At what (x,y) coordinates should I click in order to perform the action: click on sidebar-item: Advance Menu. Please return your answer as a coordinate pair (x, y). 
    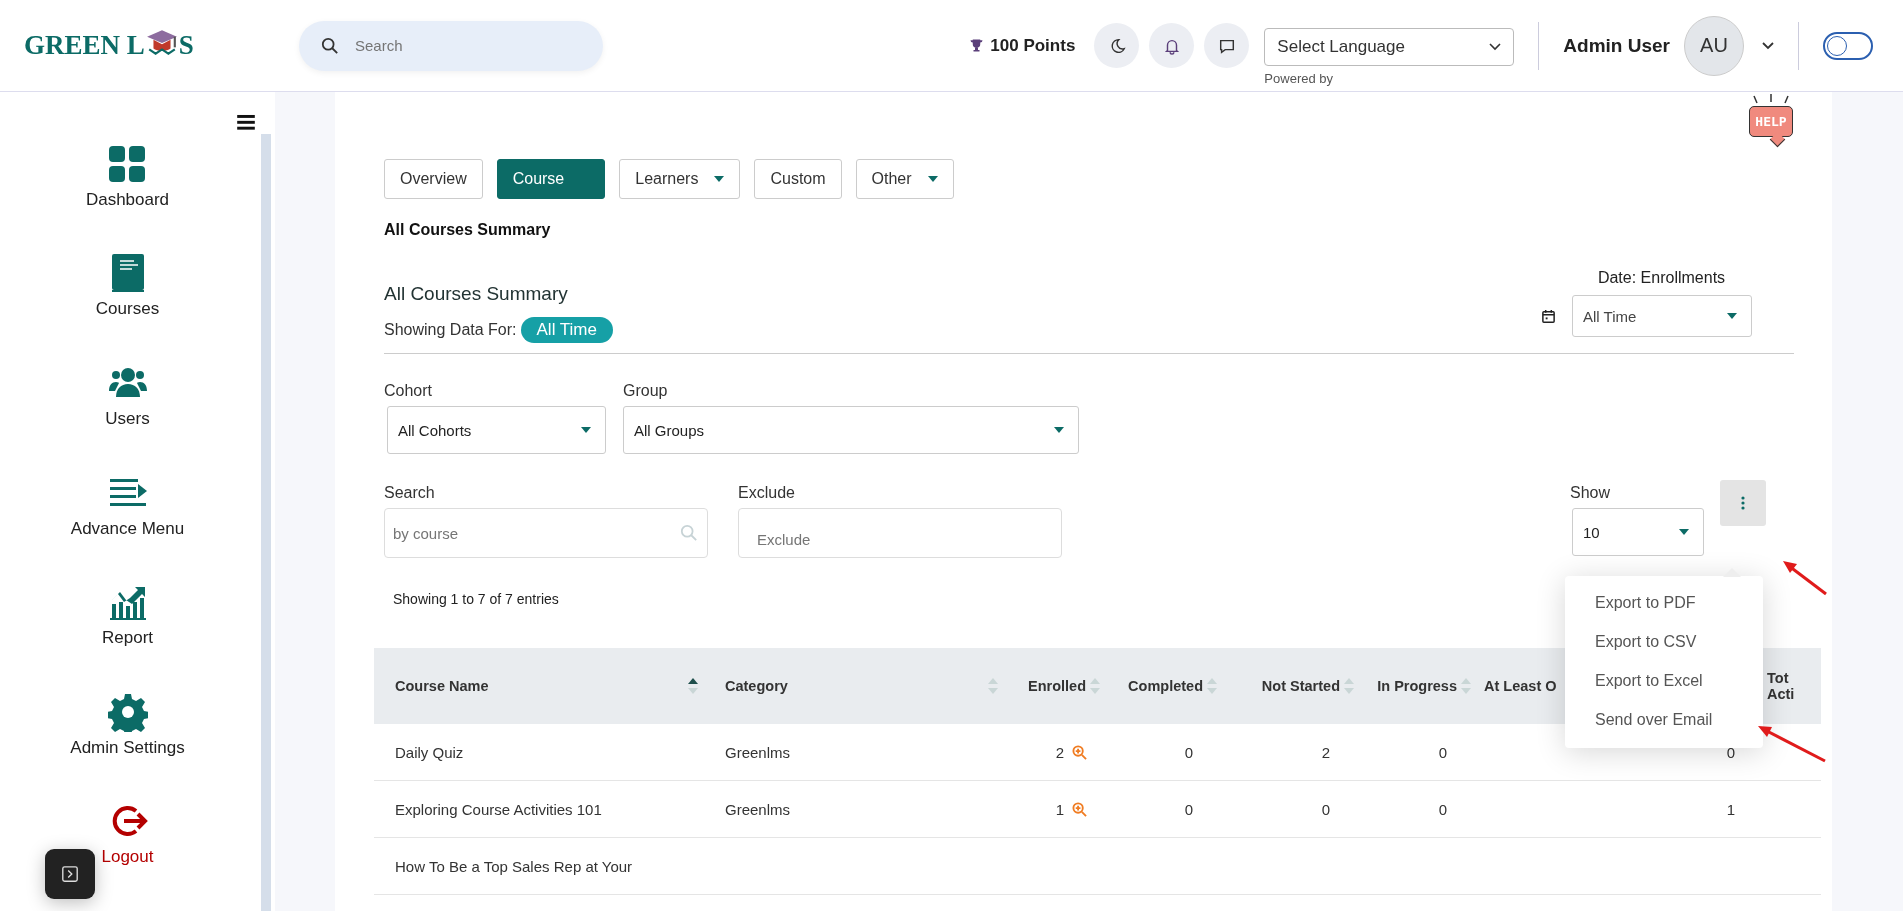
    Looking at the image, I should click on (127, 528).